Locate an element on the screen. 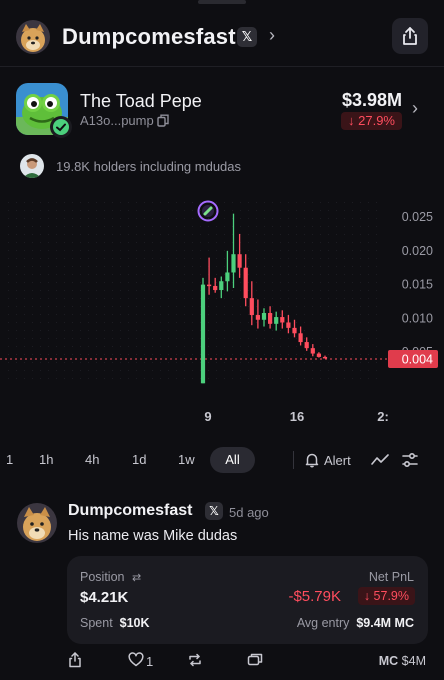 The image size is (444, 680). market-cap-at-post: MC $4M is located at coordinates (402, 661).